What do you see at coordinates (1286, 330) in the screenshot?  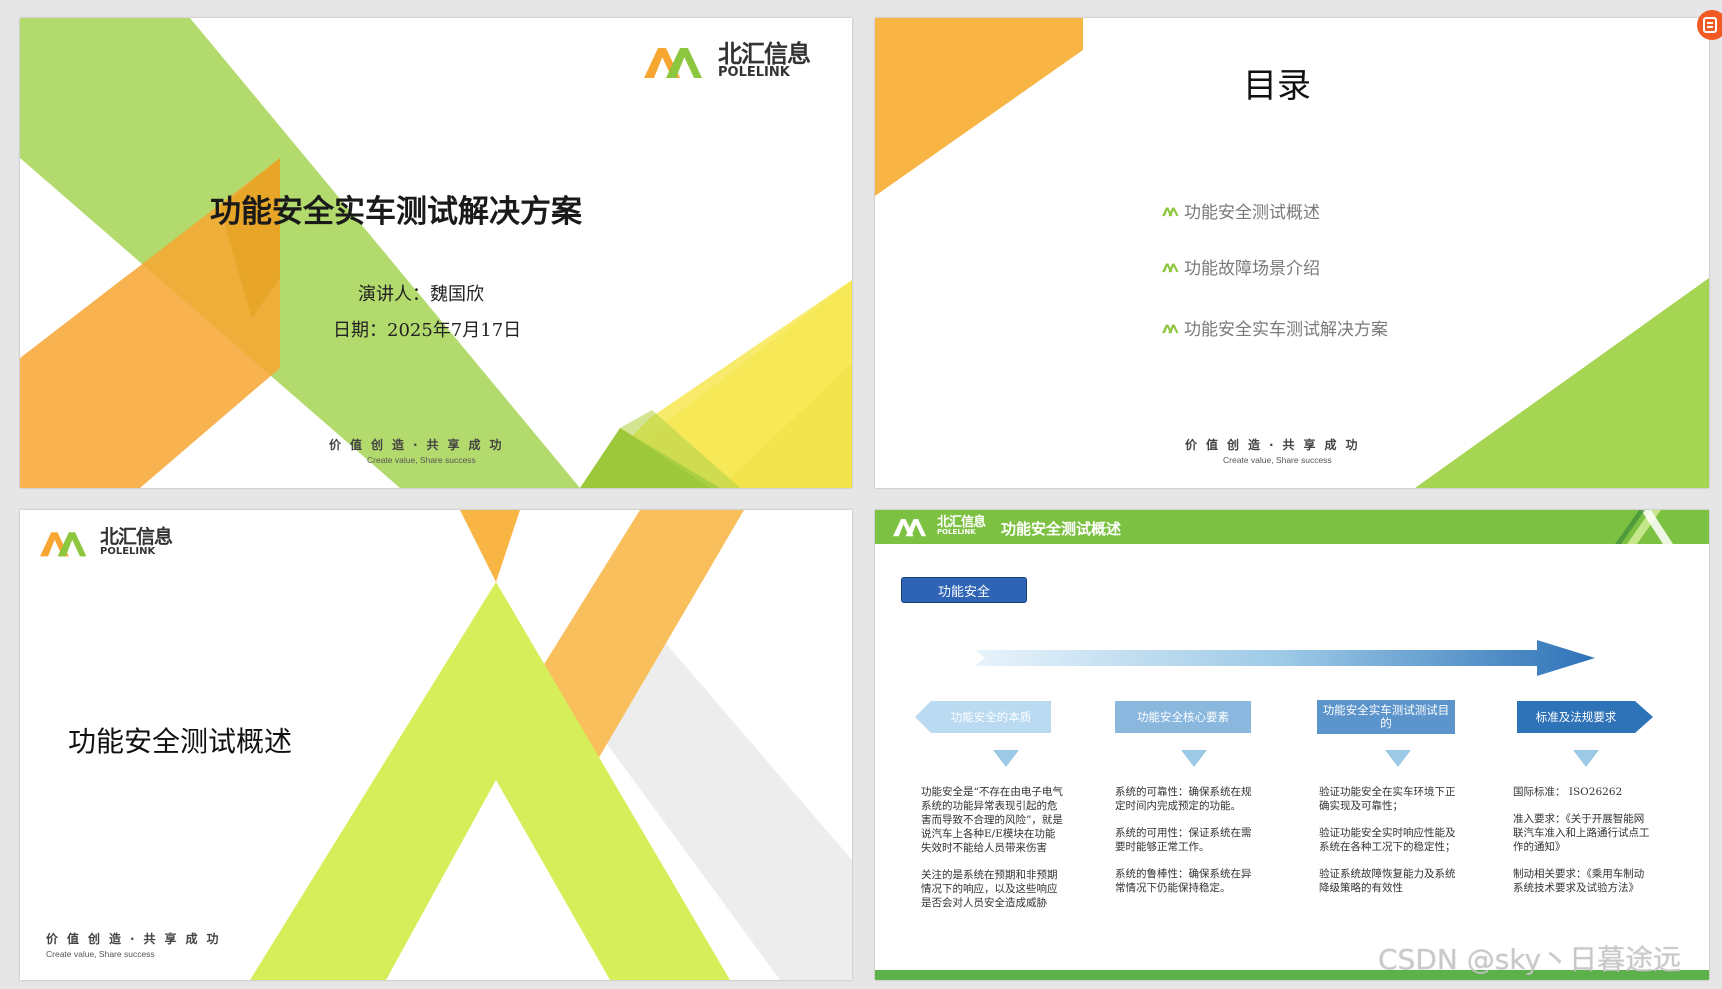 I see `toc-item-label: 功能安全实车测试解决方案` at bounding box center [1286, 330].